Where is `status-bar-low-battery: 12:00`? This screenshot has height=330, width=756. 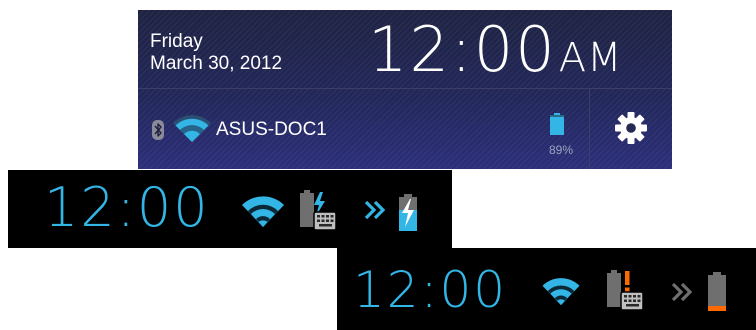
status-bar-low-battery: 12:00 is located at coordinates (546, 289).